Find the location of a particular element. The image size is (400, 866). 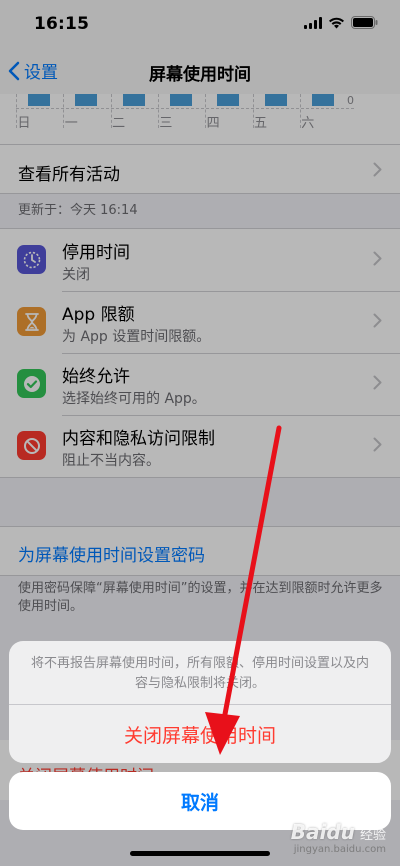

turn-off-screen-time-button: 关闭屏幕使用时间 is located at coordinates (200, 734).